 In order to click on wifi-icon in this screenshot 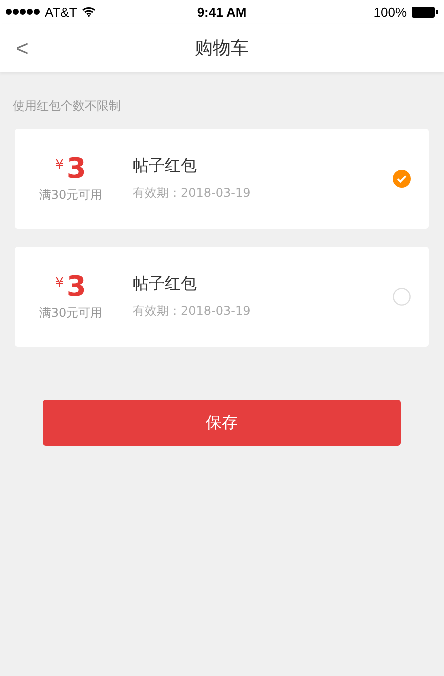, I will do `click(89, 12)`.